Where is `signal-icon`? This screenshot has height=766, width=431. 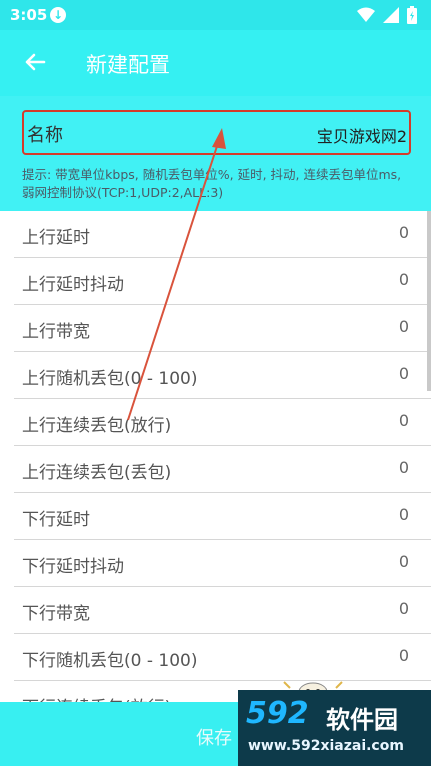
signal-icon is located at coordinates (391, 15).